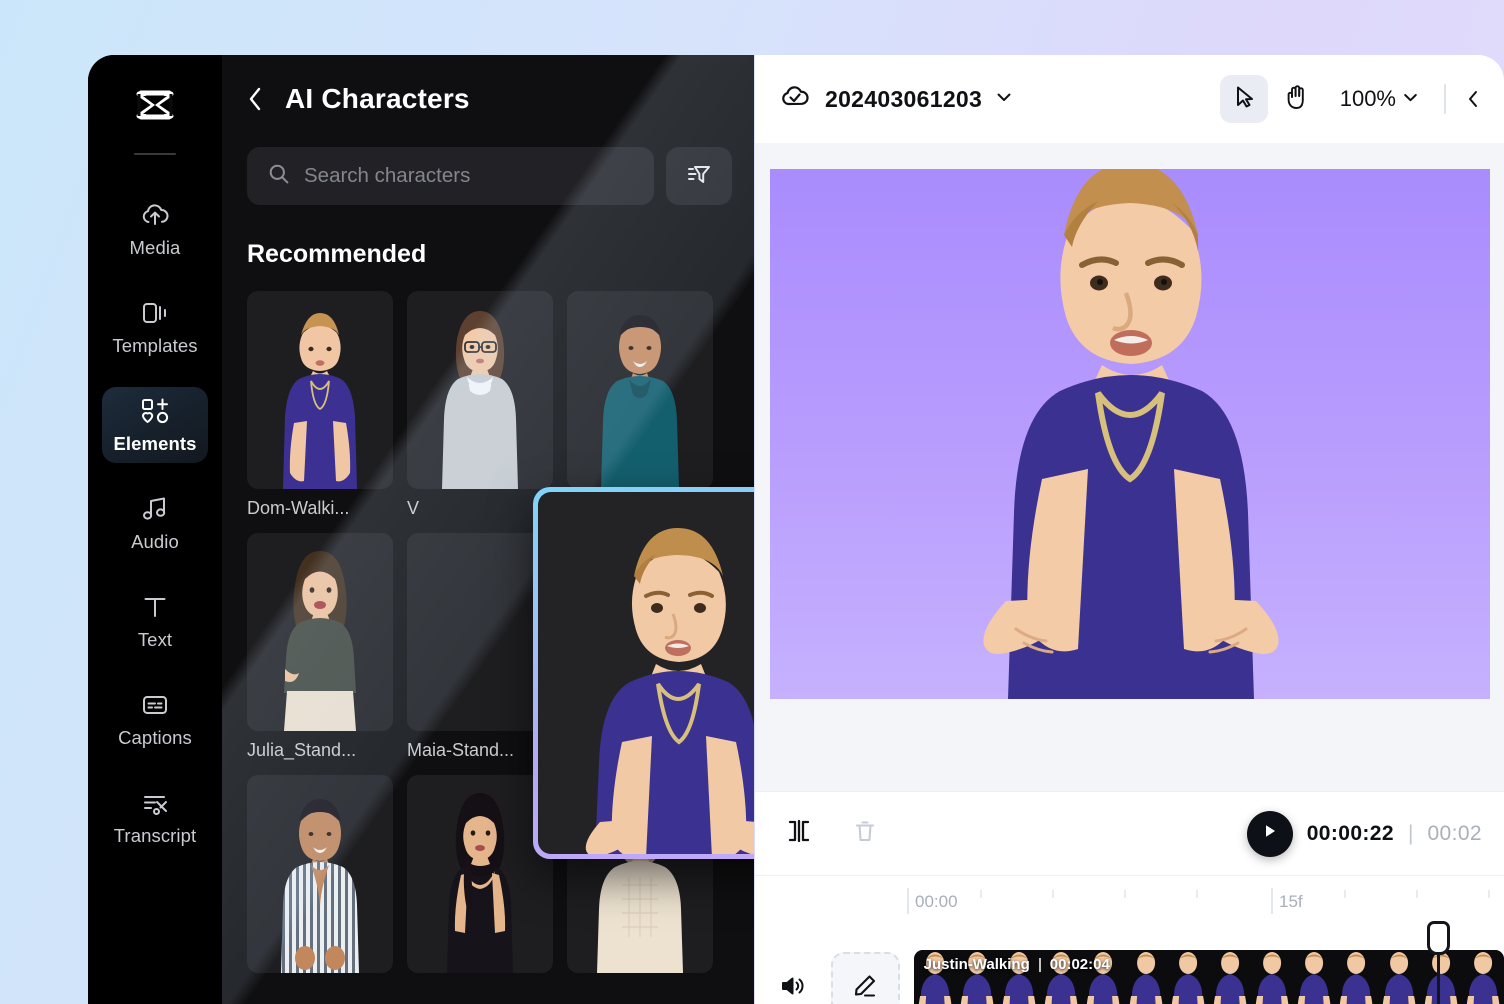 This screenshot has width=1504, height=1004. Describe the element at coordinates (795, 99) in the screenshot. I see `cloud-check-icon` at that location.